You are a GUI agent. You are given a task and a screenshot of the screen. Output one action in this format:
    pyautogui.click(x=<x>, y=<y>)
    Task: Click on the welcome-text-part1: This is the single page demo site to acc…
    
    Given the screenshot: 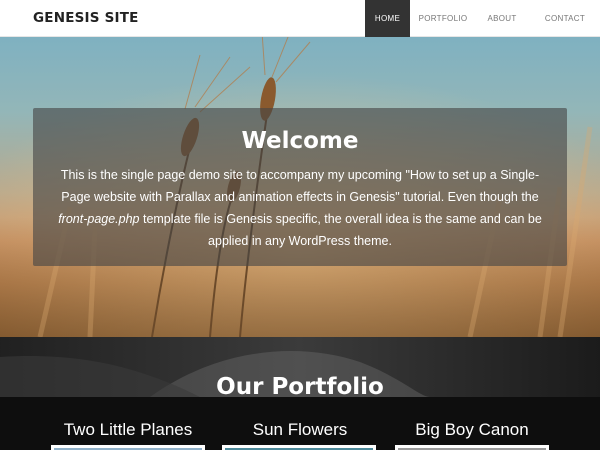 What is the action you would take?
    pyautogui.click(x=300, y=186)
    